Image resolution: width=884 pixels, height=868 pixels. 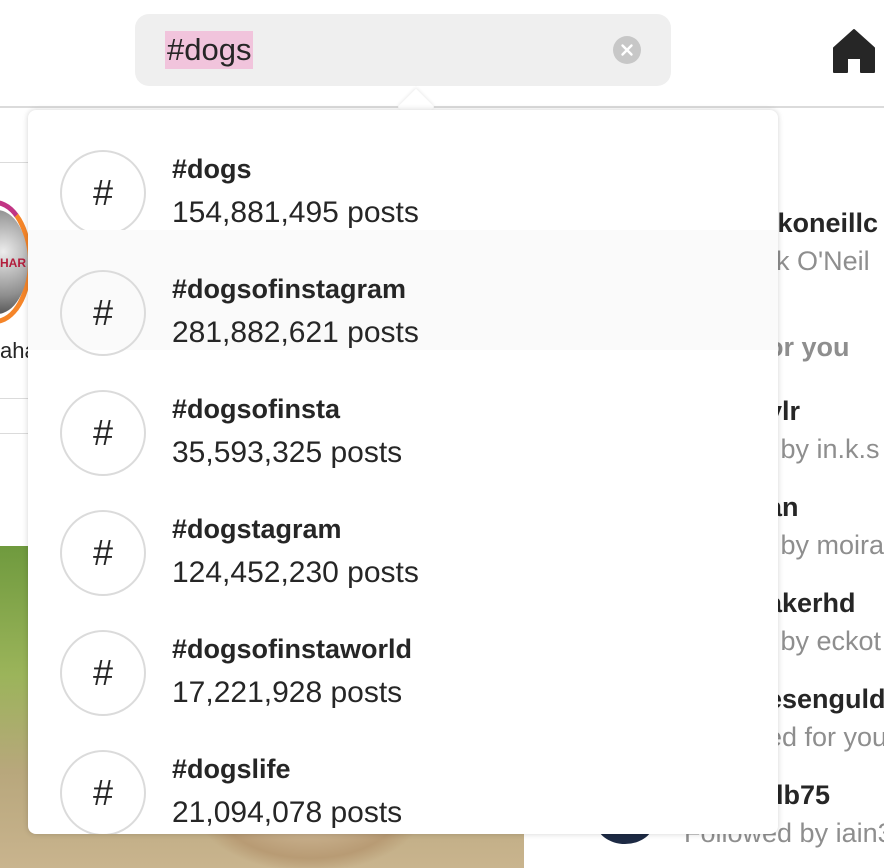 What do you see at coordinates (15, 398) in the screenshot?
I see `divider` at bounding box center [15, 398].